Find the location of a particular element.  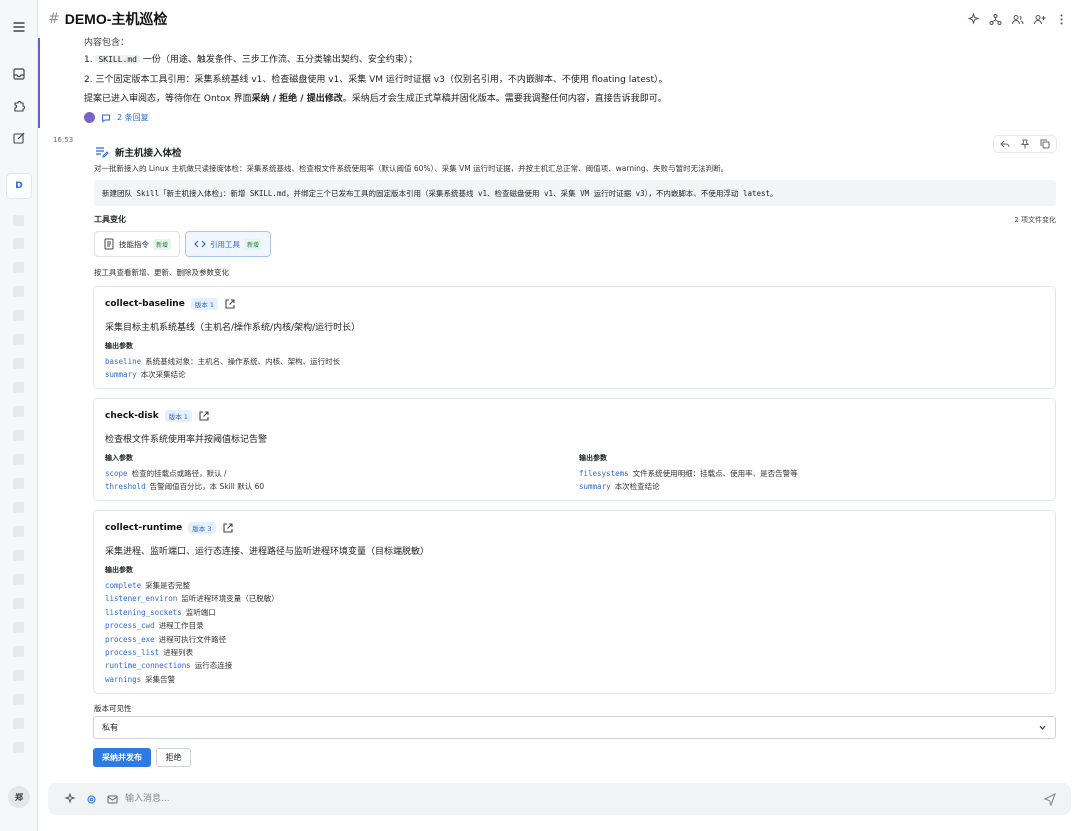

message-actions is located at coordinates (1025, 144).